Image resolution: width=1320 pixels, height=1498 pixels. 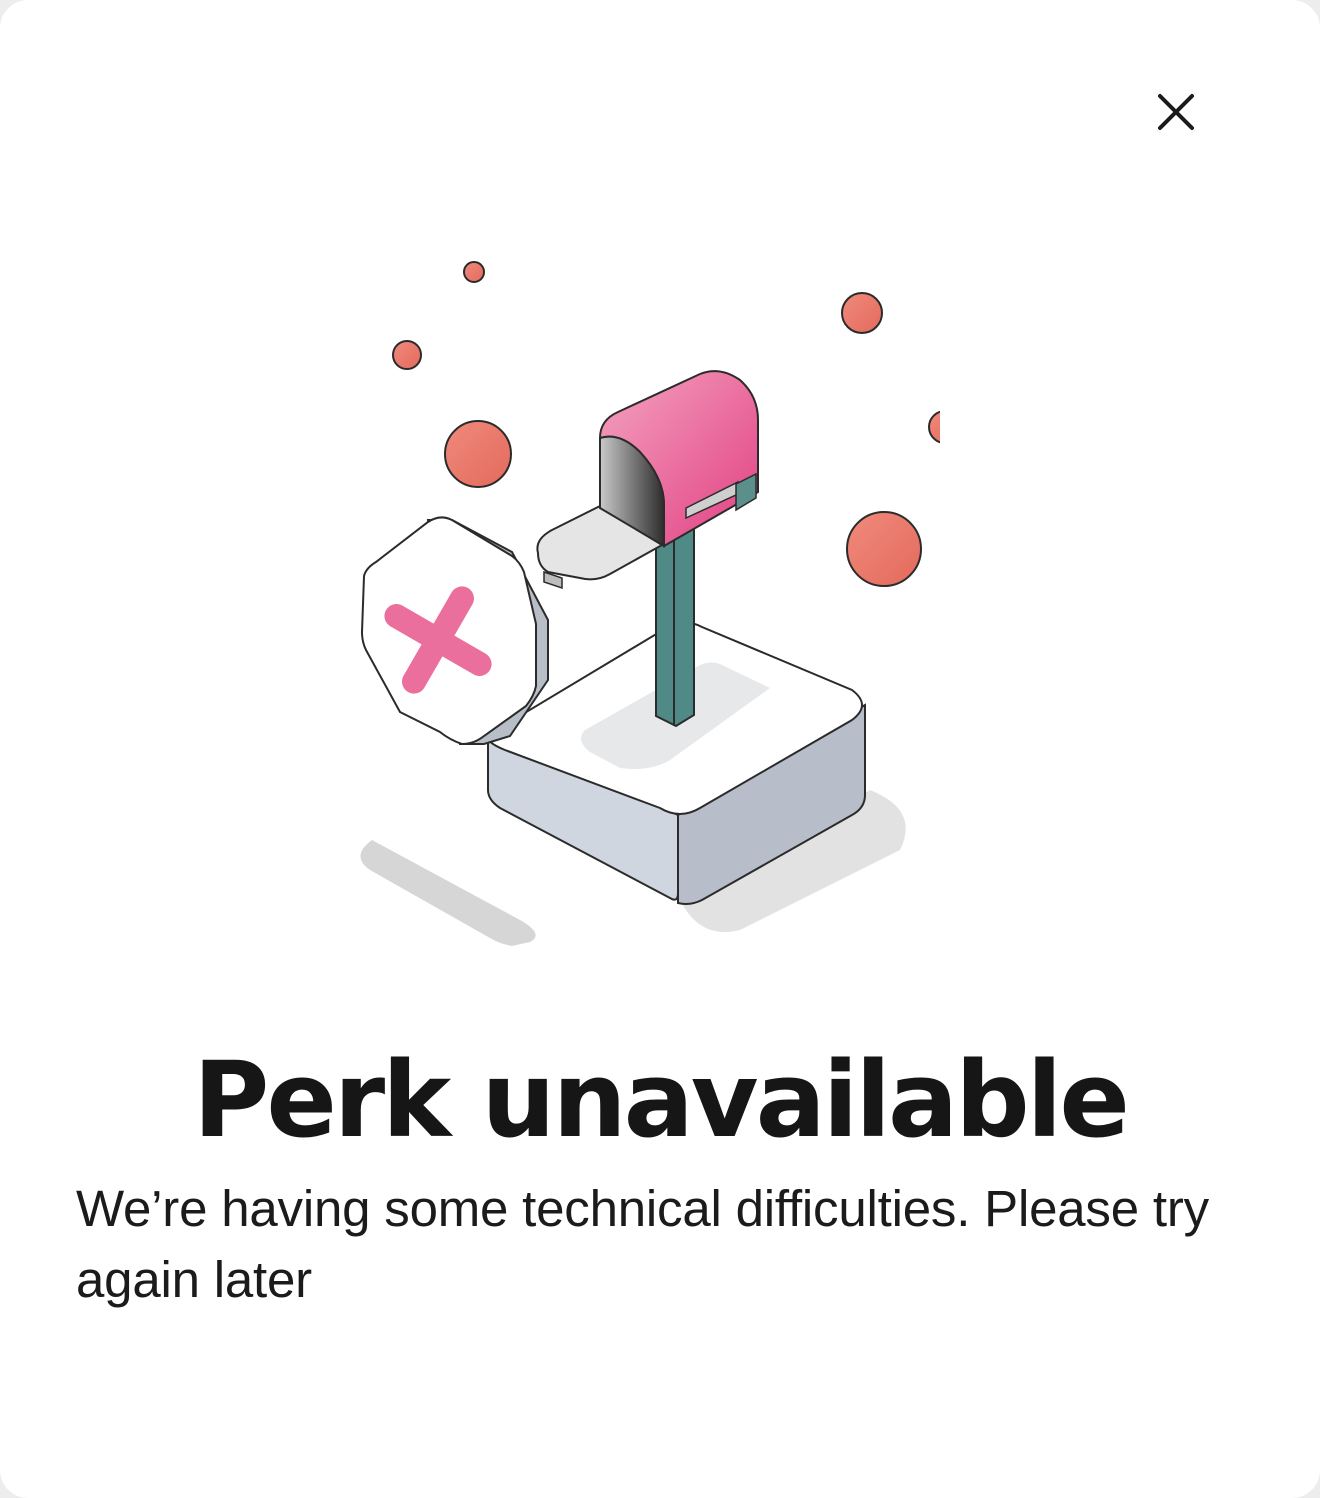 What do you see at coordinates (661, 1100) in the screenshot?
I see `dialog-title: Perk unavailable` at bounding box center [661, 1100].